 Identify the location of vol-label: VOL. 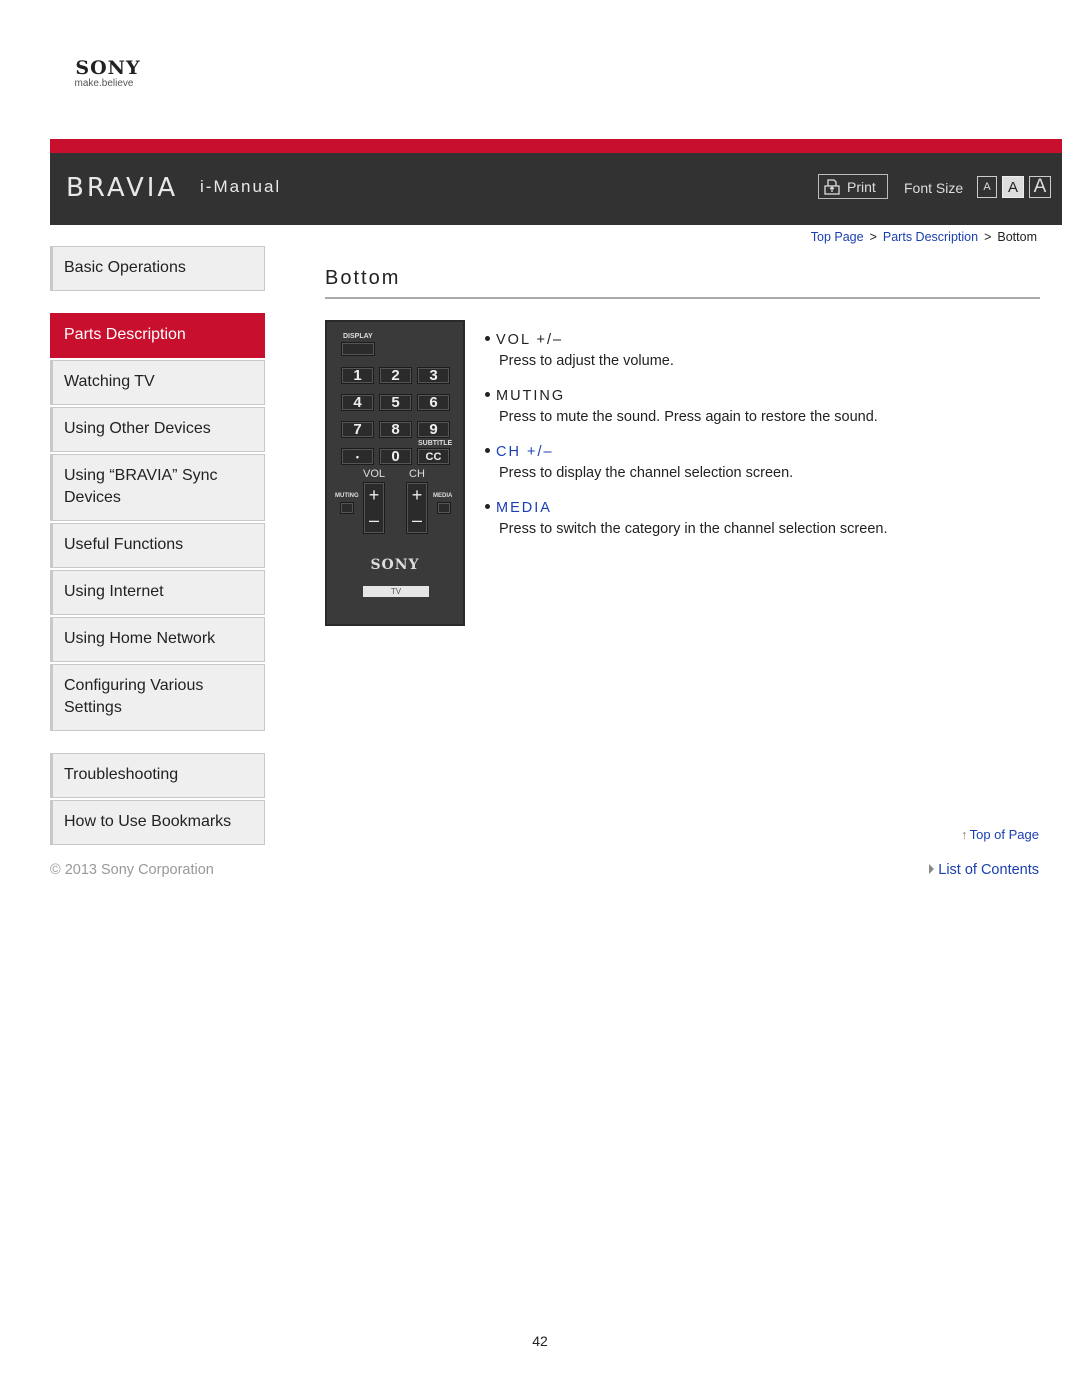
(374, 474).